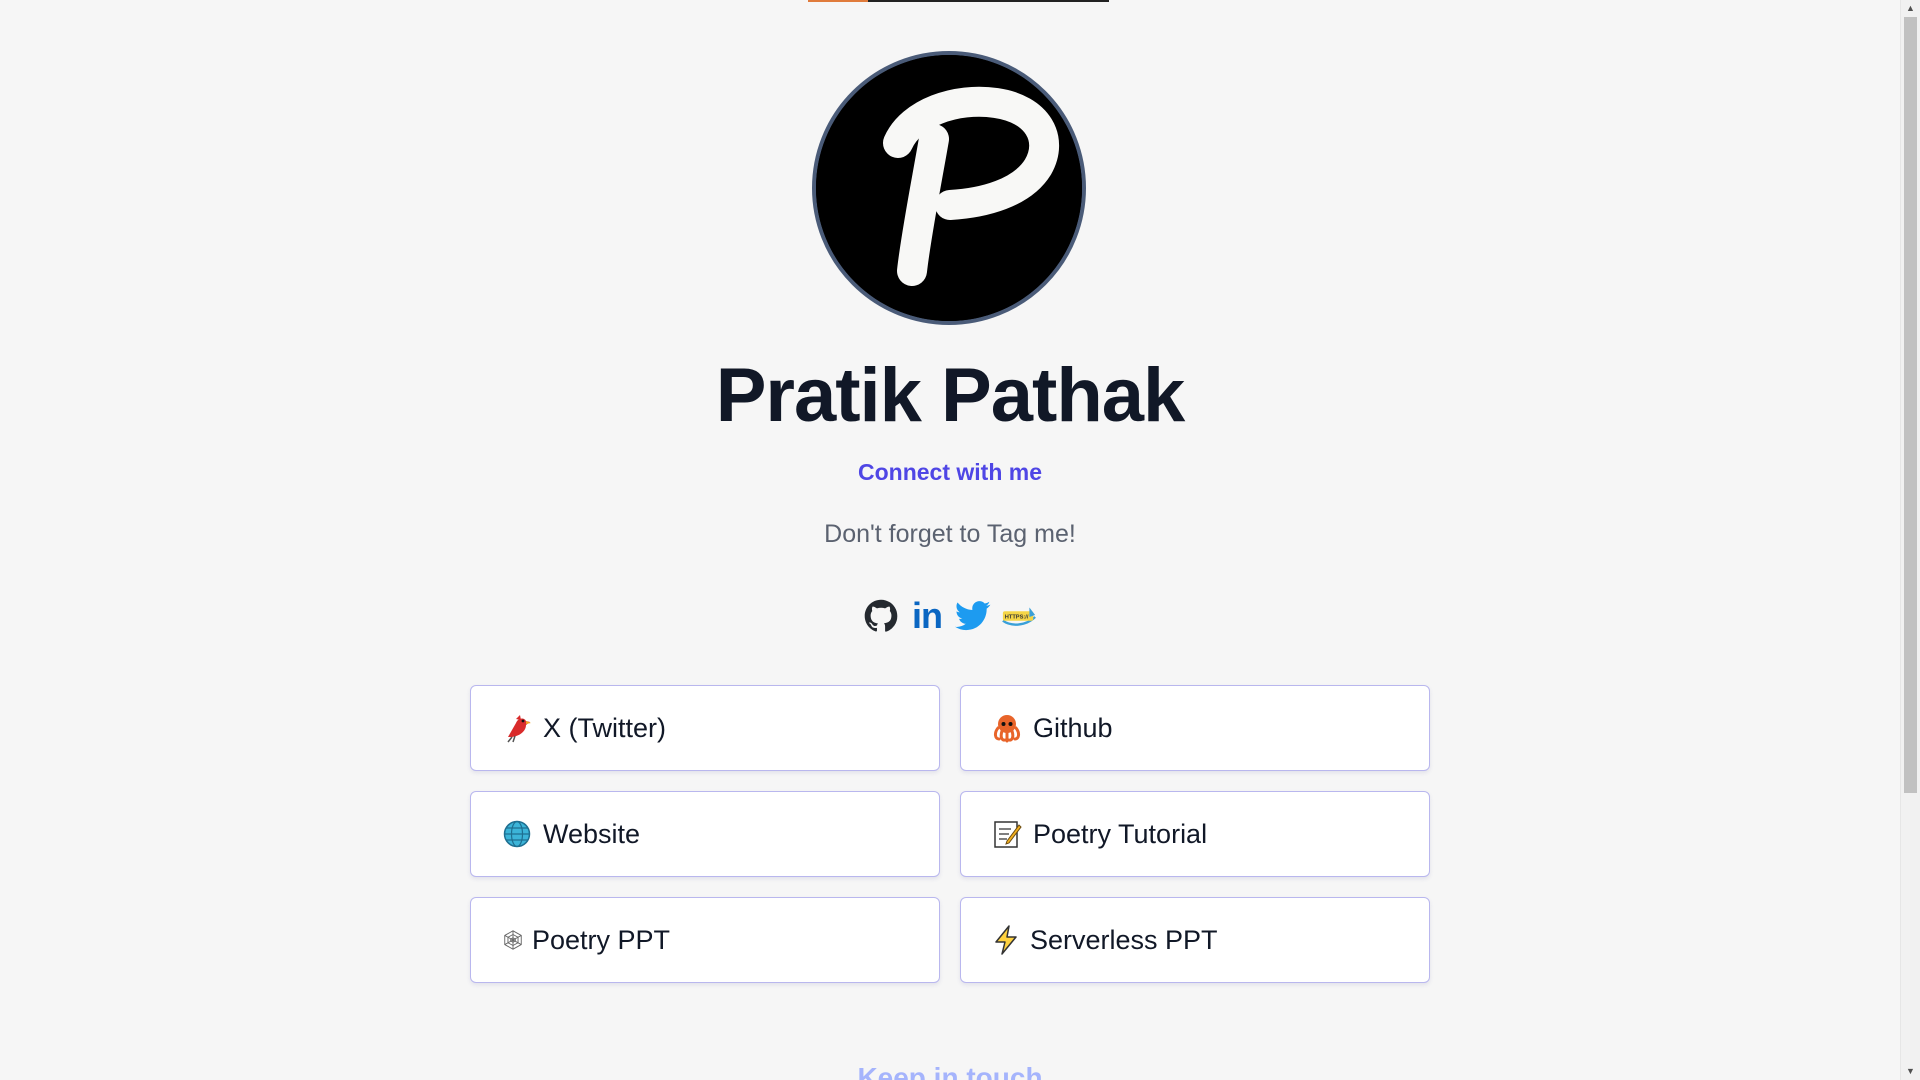 The image size is (1920, 1080). I want to click on connect-link: Connect with me, so click(950, 472).